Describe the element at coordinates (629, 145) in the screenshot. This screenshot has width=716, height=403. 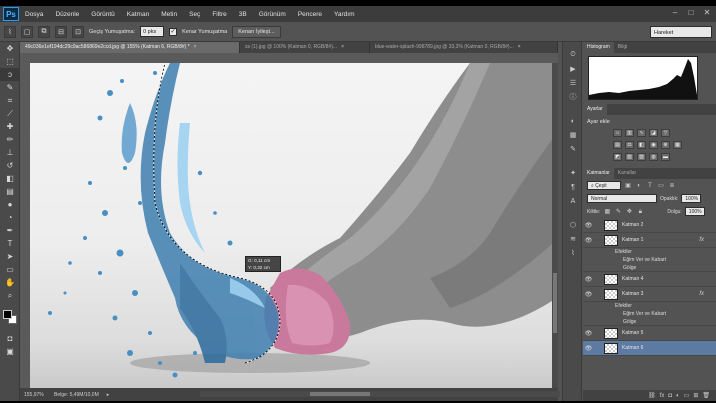
I see `color-balance-icon: ⚖` at that location.